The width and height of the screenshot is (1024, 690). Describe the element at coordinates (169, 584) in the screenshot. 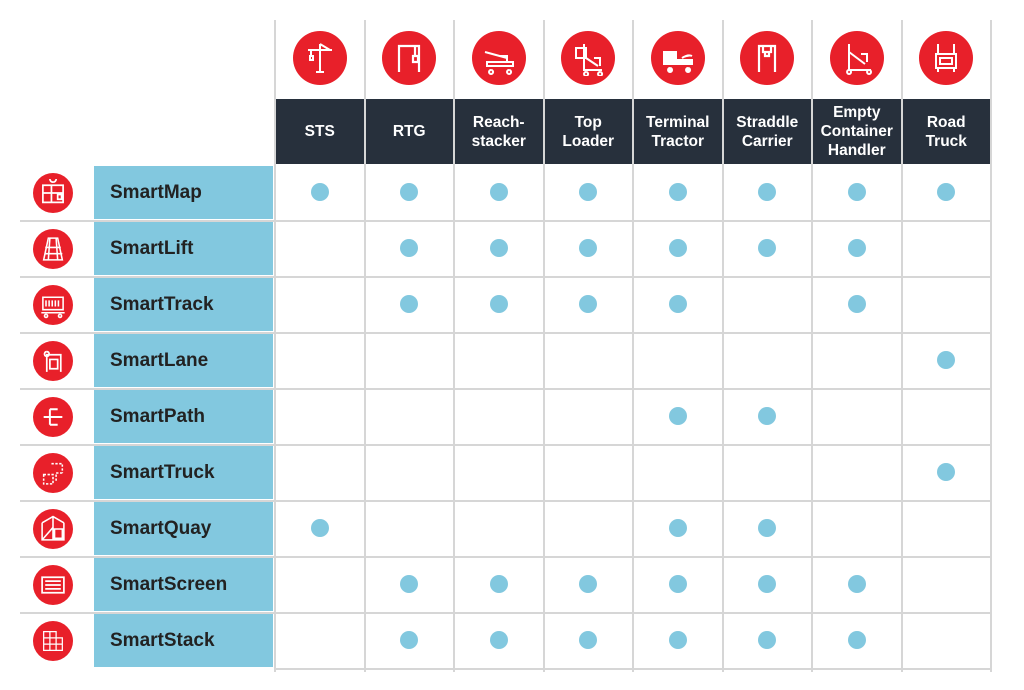

I see `row-label-text: SmartScreen` at that location.